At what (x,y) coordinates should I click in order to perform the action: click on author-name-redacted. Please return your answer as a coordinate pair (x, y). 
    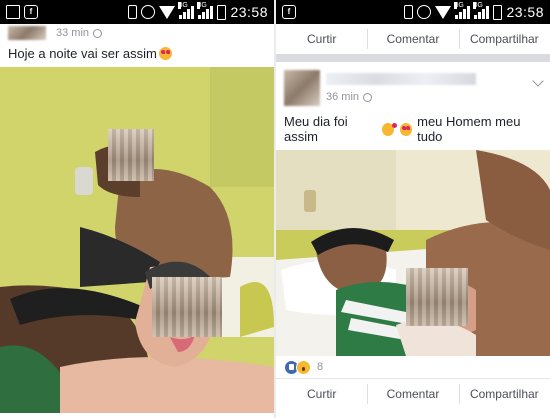
    Looking at the image, I should click on (401, 79).